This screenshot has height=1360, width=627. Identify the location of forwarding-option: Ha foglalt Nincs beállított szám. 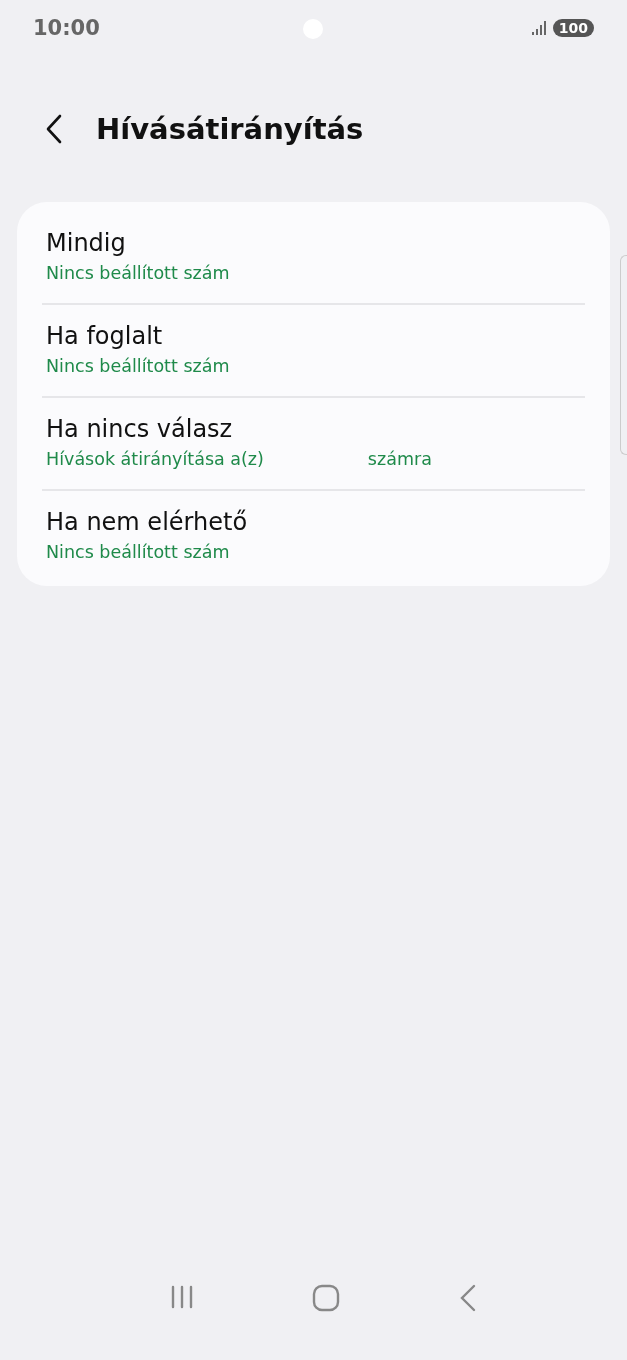
(313, 350).